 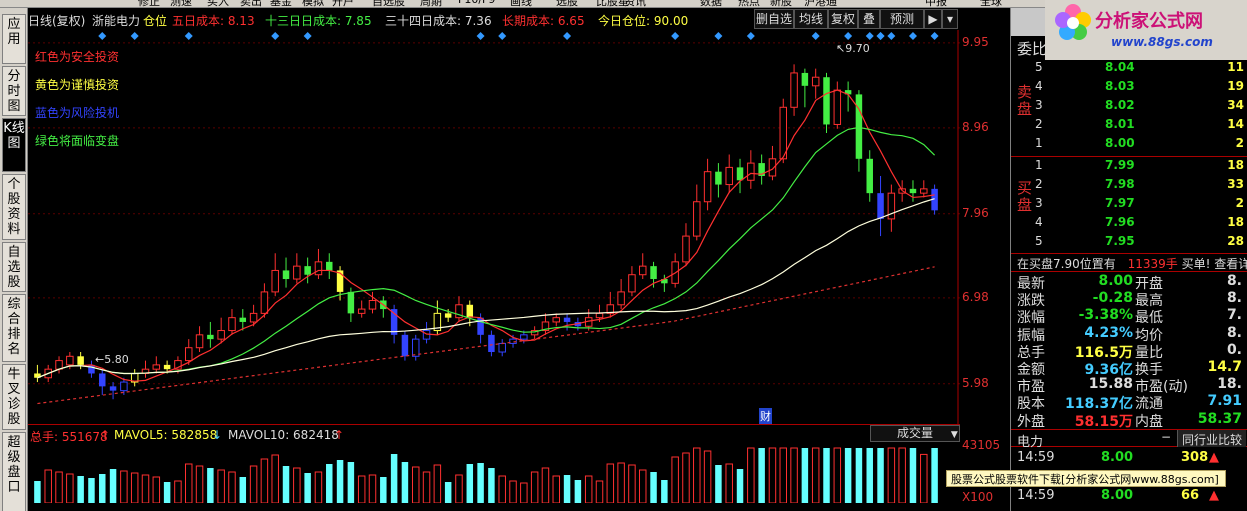 What do you see at coordinates (1129, 316) in the screenshot?
I see `stat-row: 涨幅 -3.38% 最低 7.` at bounding box center [1129, 316].